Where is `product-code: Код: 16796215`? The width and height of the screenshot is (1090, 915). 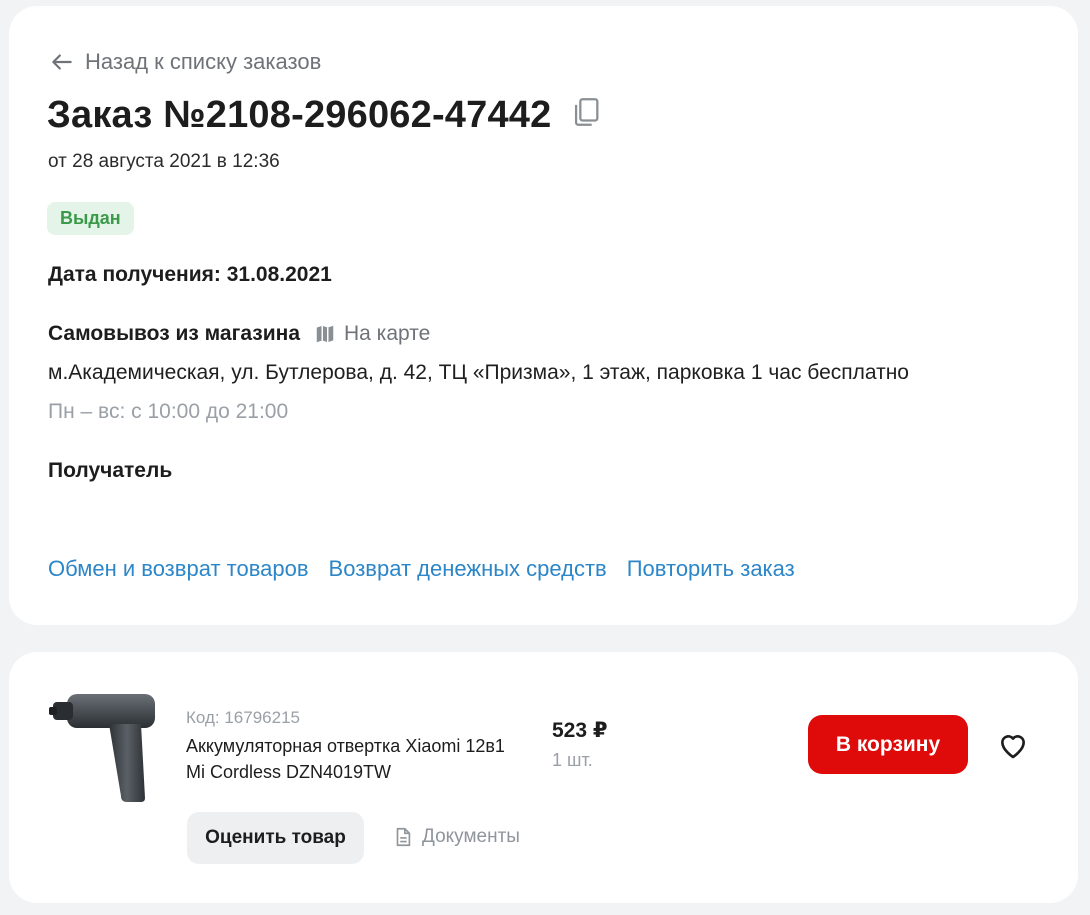 product-code: Код: 16796215 is located at coordinates (243, 717).